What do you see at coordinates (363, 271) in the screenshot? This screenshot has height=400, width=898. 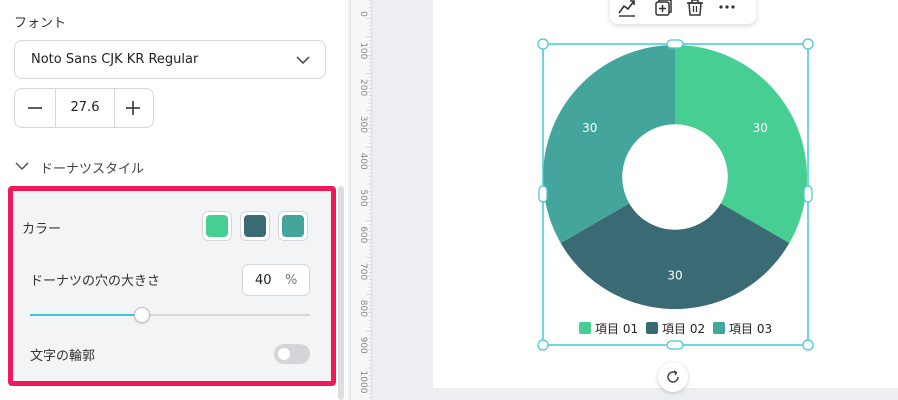 I see `ruler-tick-label: 700` at bounding box center [363, 271].